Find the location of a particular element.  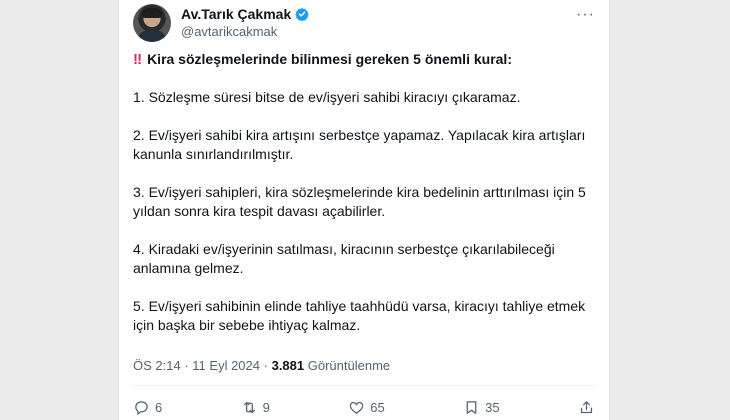

more-options-icon: ··· is located at coordinates (585, 15).